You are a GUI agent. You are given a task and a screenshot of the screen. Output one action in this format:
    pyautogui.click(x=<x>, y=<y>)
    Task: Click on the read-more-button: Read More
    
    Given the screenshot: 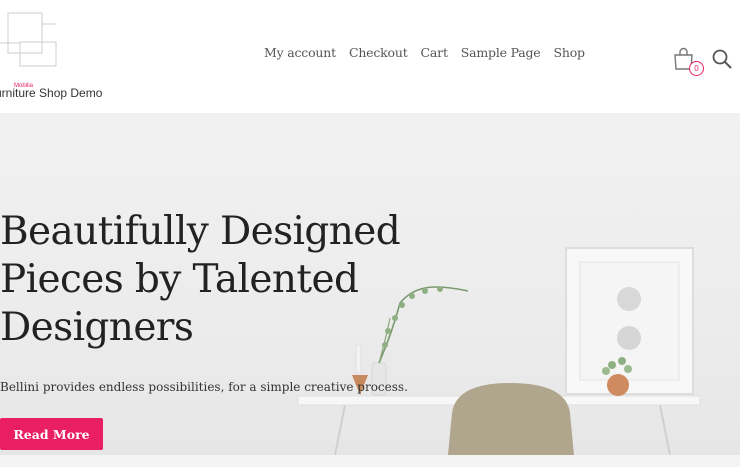 What is the action you would take?
    pyautogui.click(x=51, y=434)
    